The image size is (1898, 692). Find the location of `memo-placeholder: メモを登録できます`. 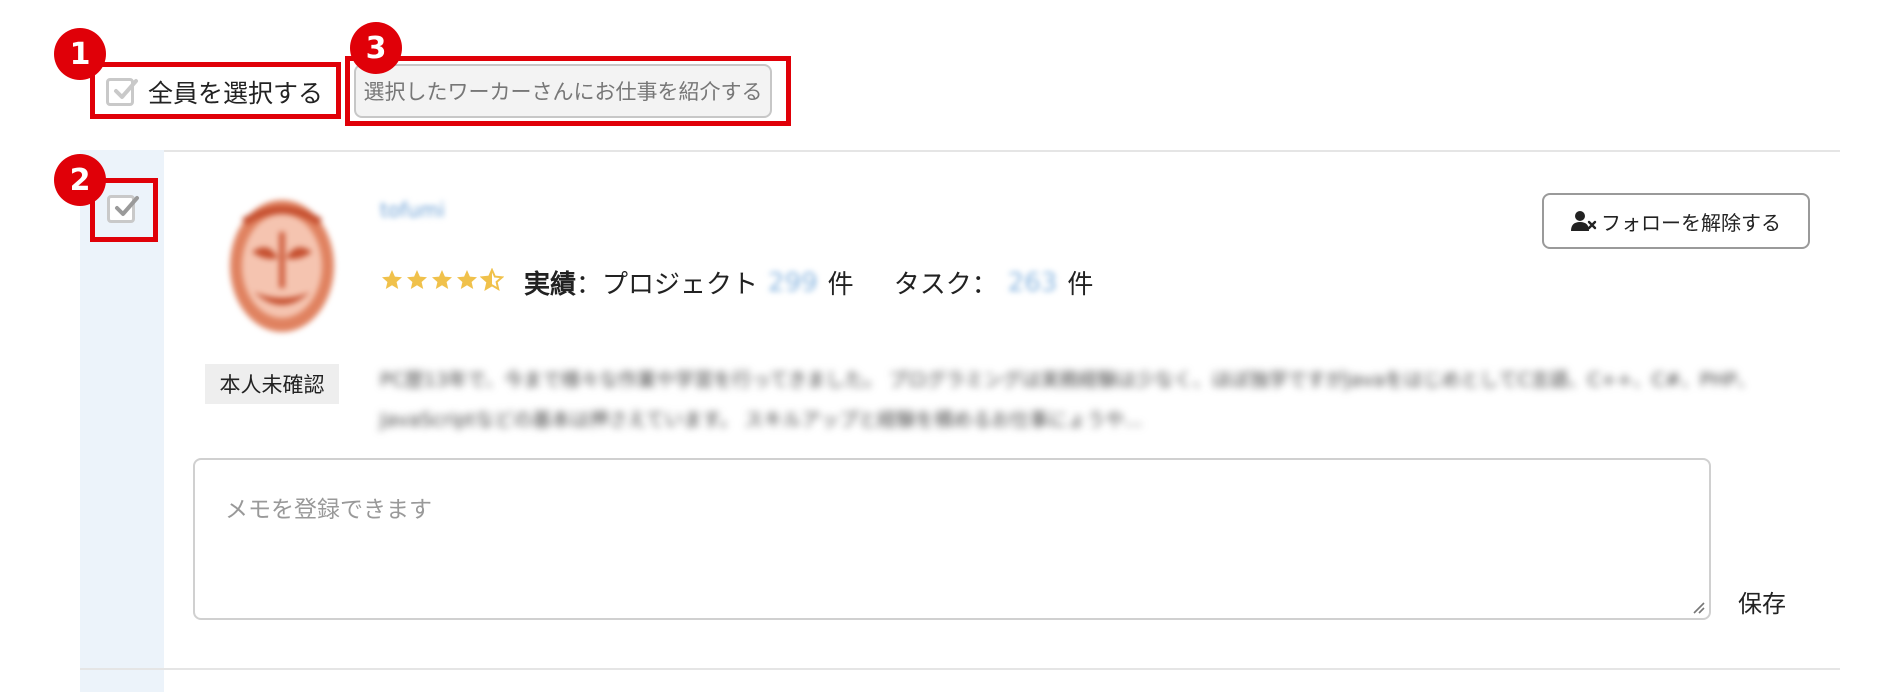

memo-placeholder: メモを登録できます is located at coordinates (328, 510).